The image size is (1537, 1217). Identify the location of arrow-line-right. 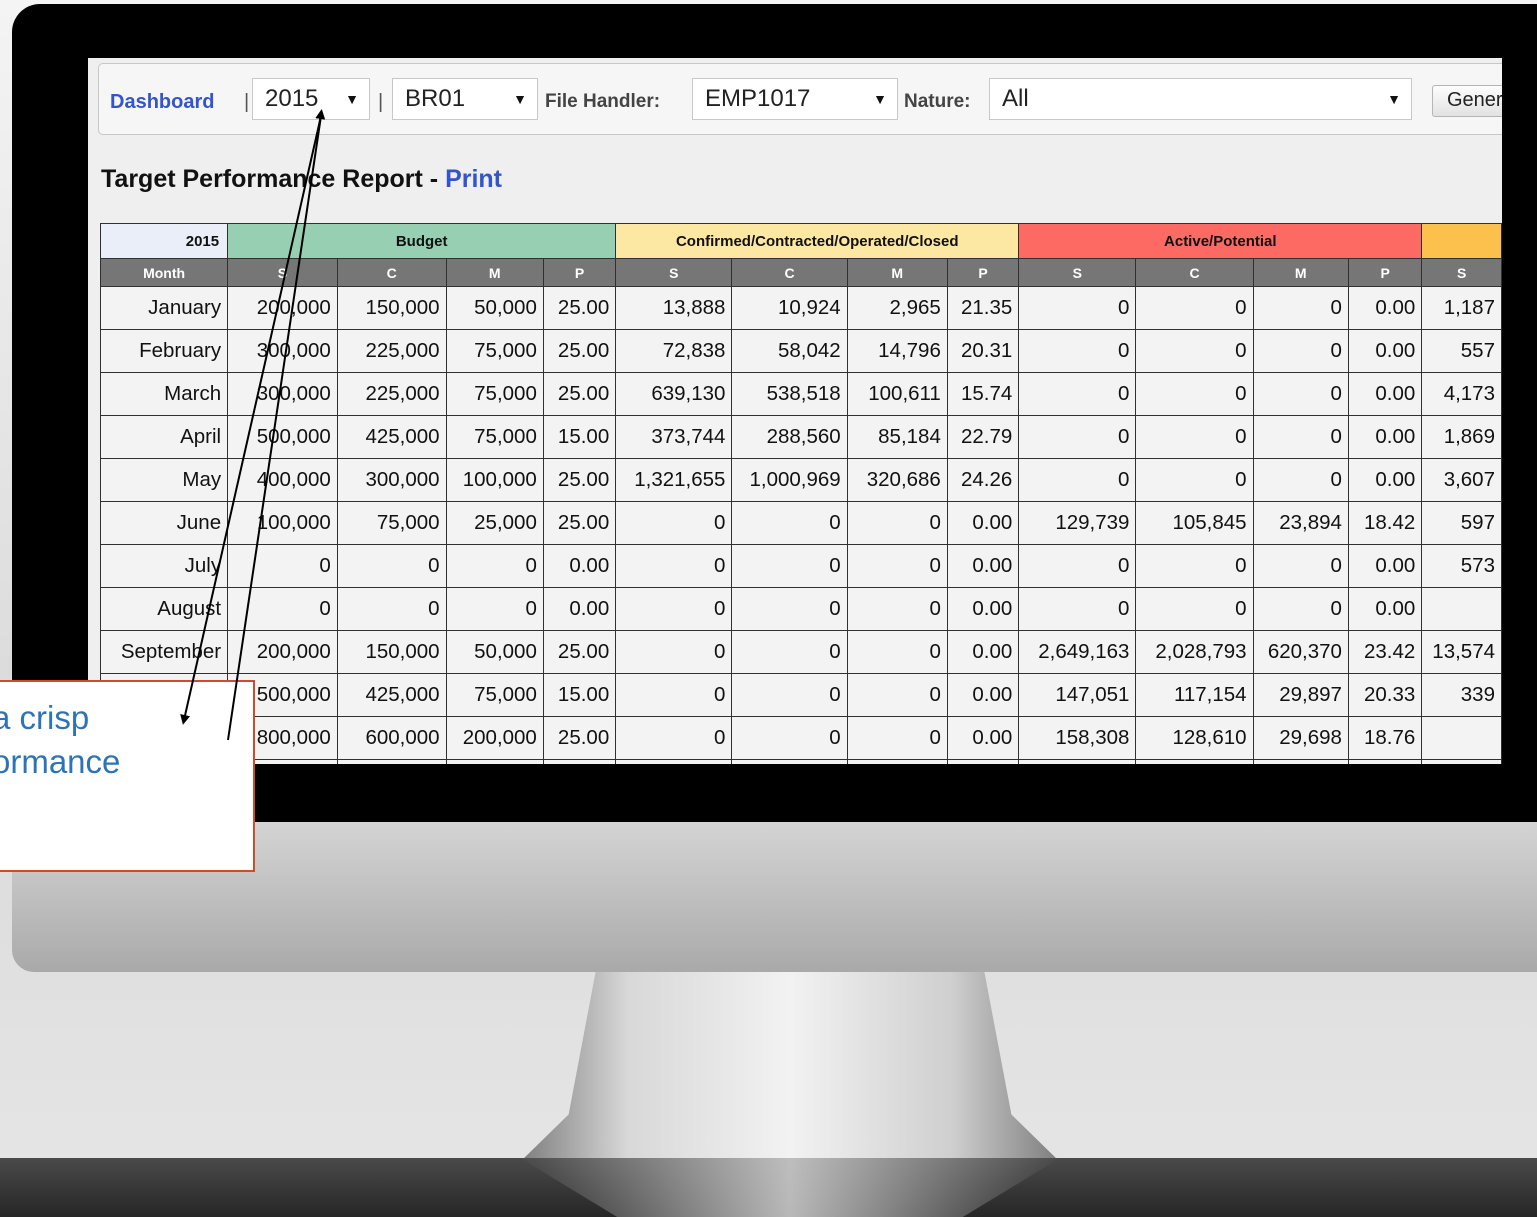
(251, 420).